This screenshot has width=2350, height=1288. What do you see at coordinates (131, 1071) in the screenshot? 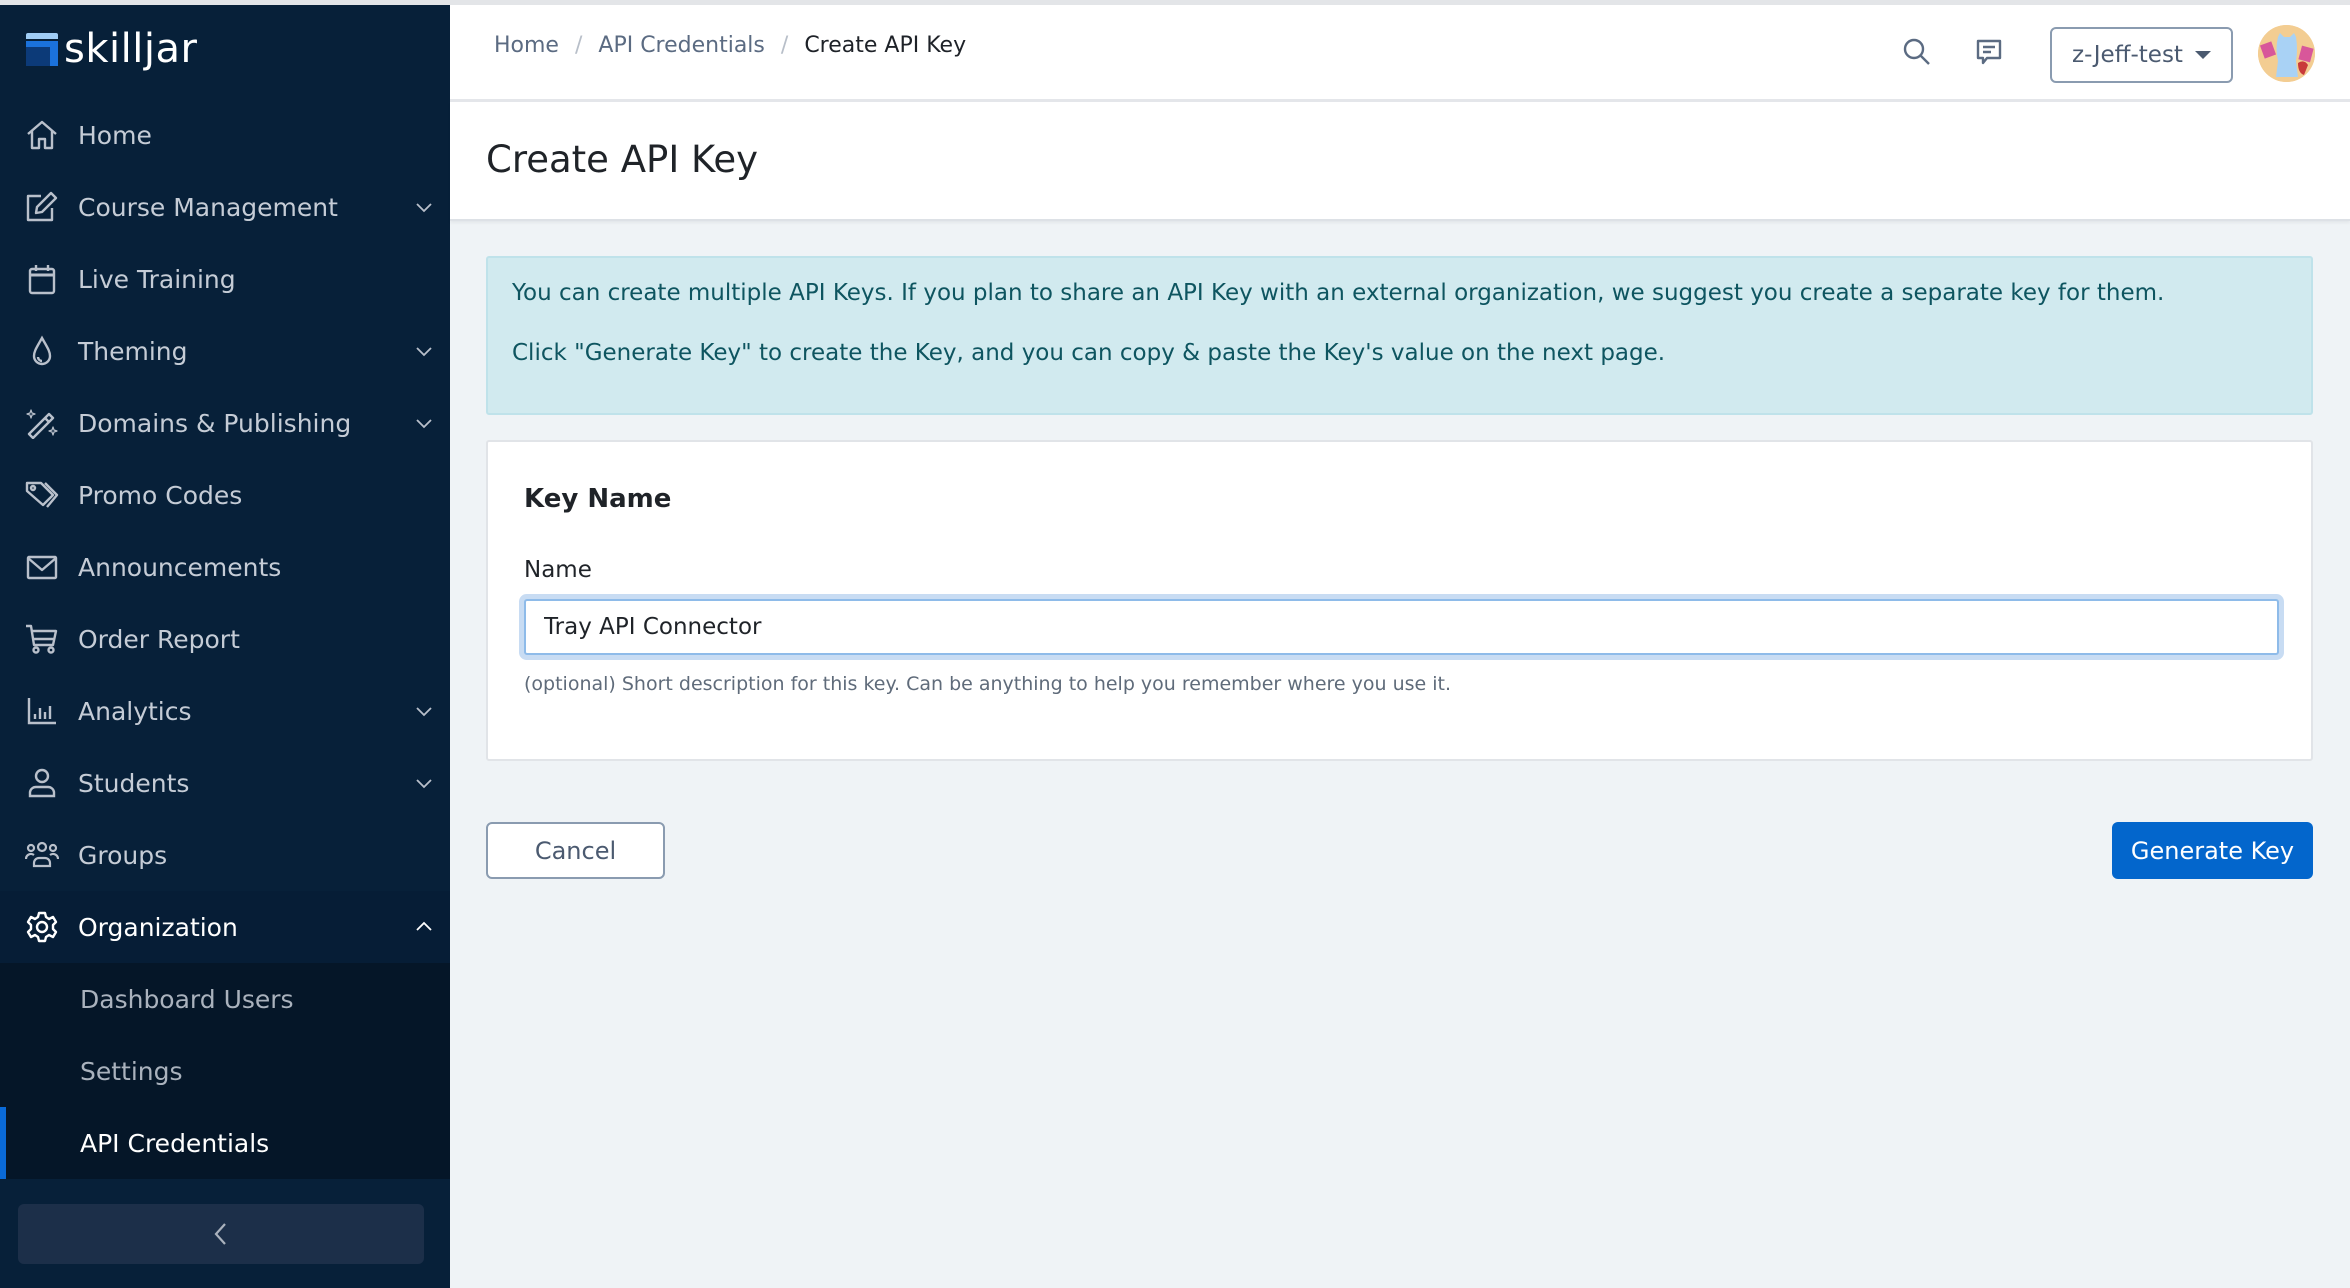
I see `sidebar-subitem-label: Settings` at bounding box center [131, 1071].